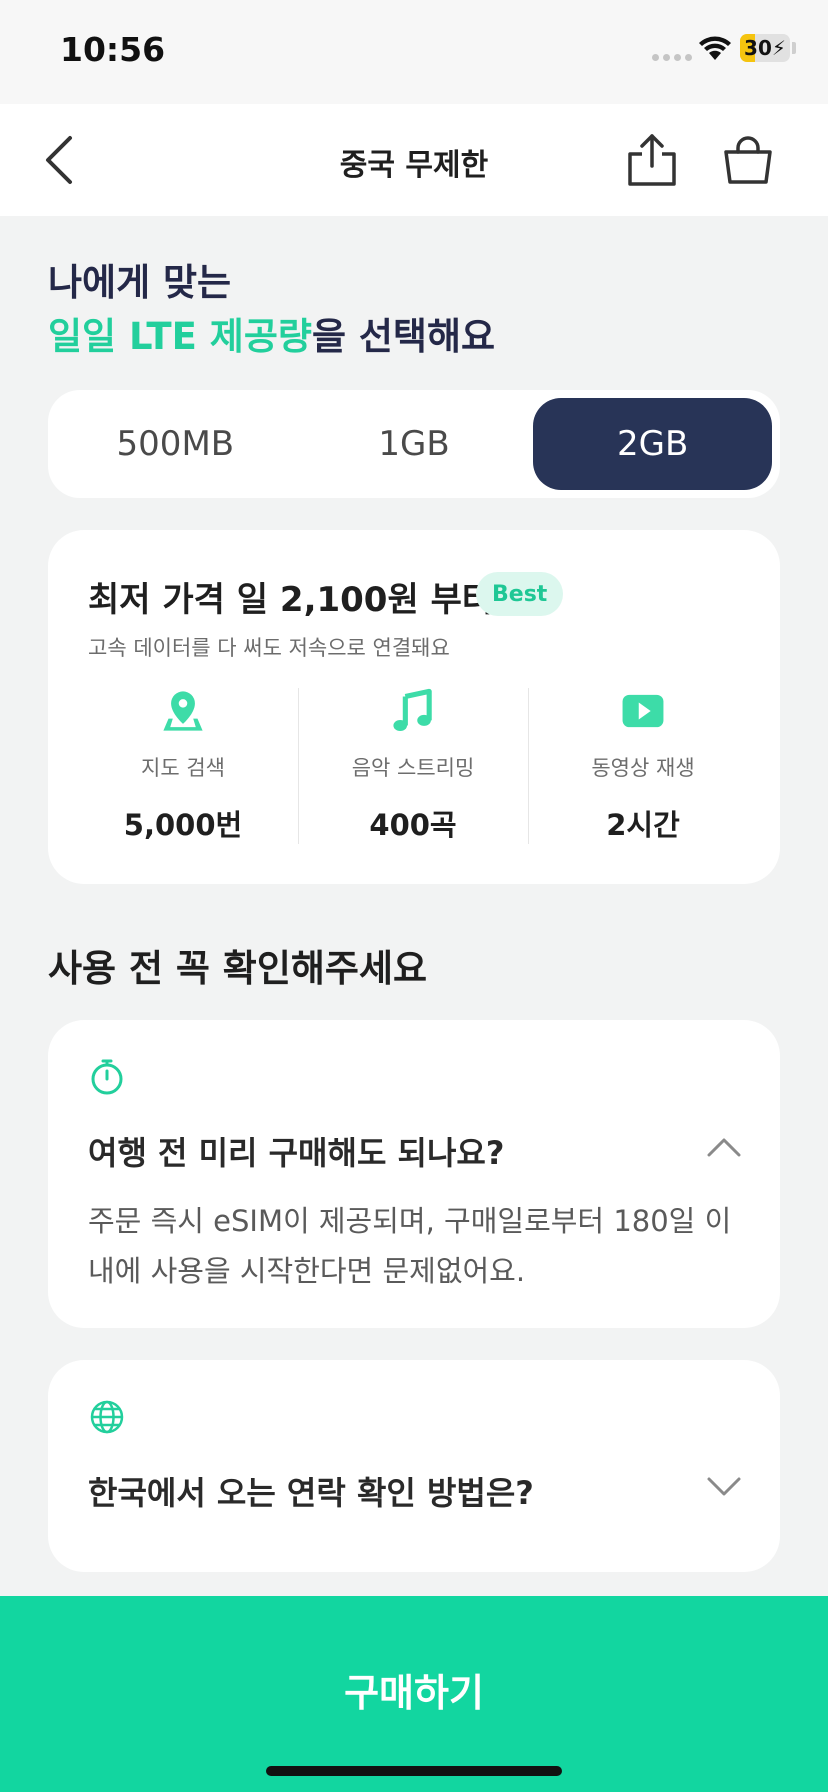 The image size is (828, 1792). Describe the element at coordinates (296, 1153) in the screenshot. I see `faq-question: 여행 전 미리 구매해도 되나요?` at that location.